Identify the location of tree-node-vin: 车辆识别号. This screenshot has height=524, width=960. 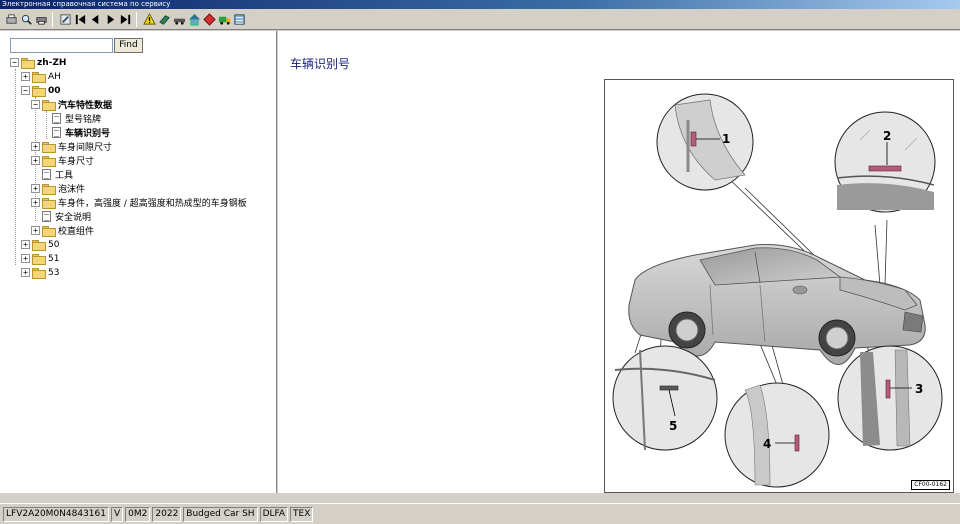
(81, 132).